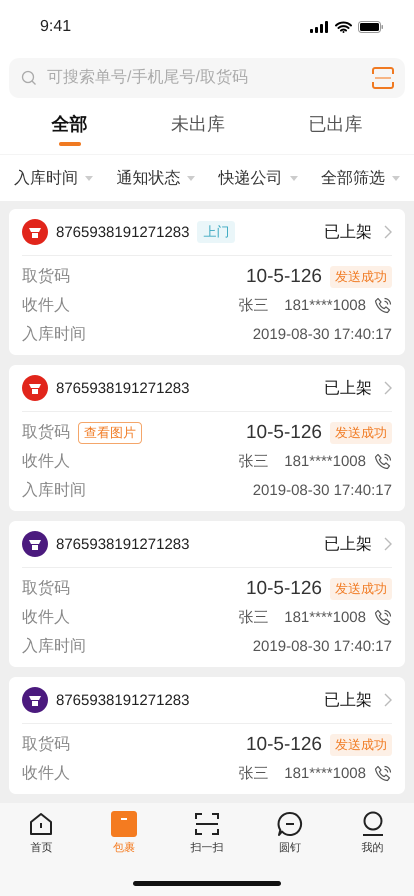  I want to click on nav-tab: 扫一扫, so click(206, 833).